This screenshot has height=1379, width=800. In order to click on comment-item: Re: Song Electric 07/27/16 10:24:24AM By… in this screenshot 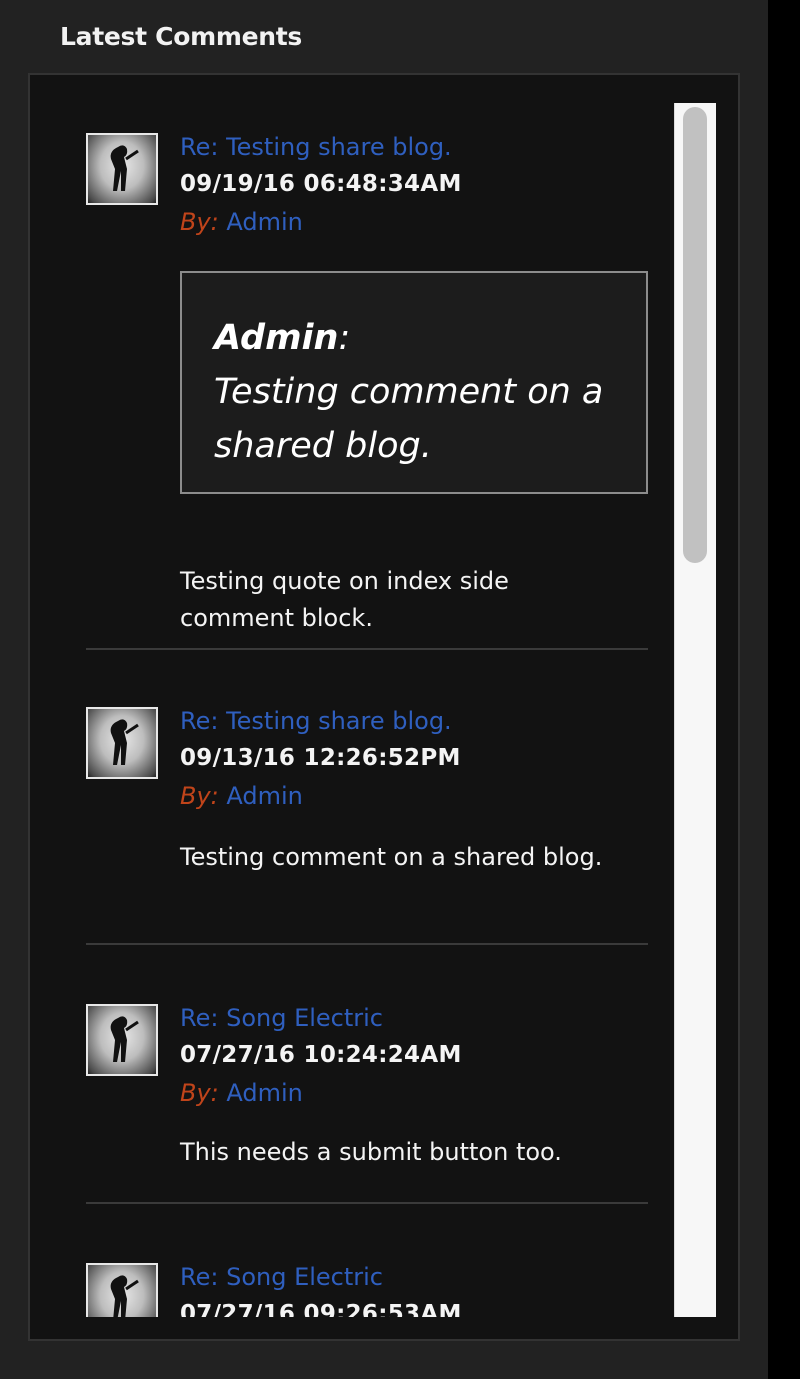, I will do `click(367, 1104)`.